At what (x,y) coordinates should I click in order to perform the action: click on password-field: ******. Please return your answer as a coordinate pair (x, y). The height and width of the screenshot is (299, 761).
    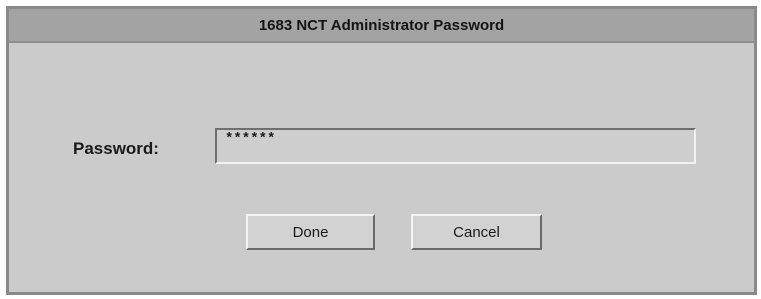
    Looking at the image, I should click on (455, 146).